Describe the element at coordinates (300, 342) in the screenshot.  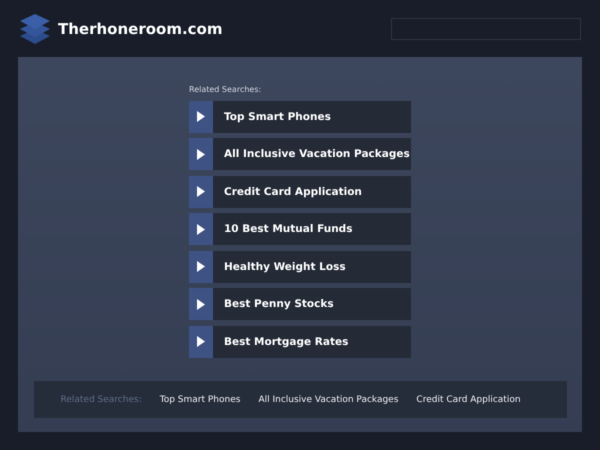
I see `search-link: Best Mortgage Rates` at that location.